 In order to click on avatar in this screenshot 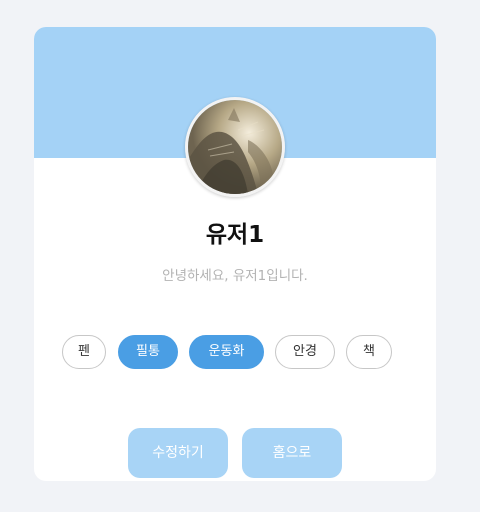, I will do `click(235, 147)`.